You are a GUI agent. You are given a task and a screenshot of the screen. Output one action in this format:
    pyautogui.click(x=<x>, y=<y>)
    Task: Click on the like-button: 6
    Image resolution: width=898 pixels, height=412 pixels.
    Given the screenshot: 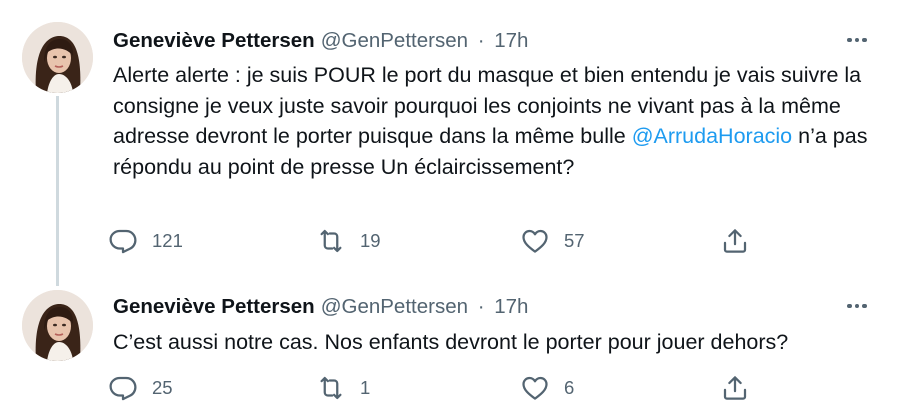 What is the action you would take?
    pyautogui.click(x=547, y=388)
    